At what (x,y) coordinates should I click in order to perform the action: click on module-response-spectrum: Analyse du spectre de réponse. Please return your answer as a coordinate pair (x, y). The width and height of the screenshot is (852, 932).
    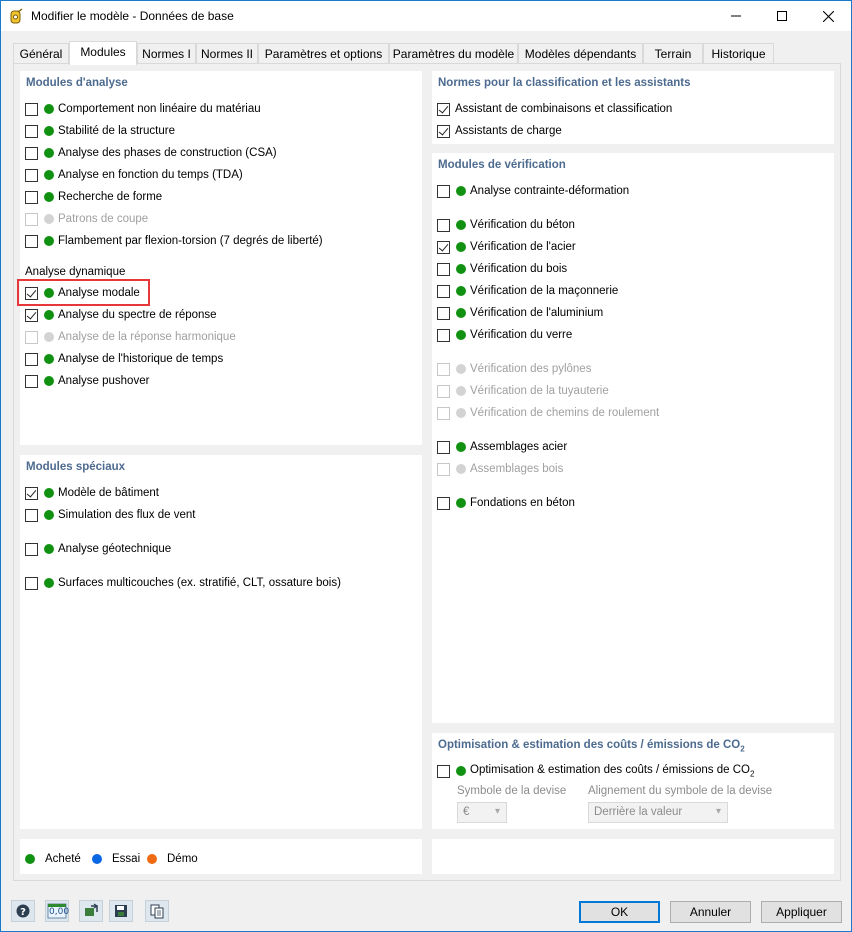
    Looking at the image, I should click on (121, 315).